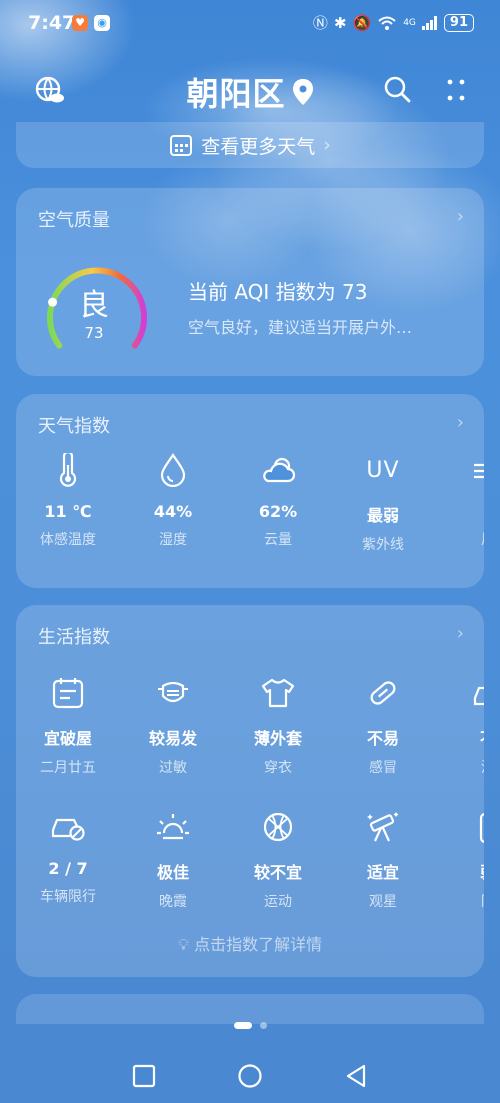 Image resolution: width=500 pixels, height=1103 pixels. Describe the element at coordinates (173, 860) in the screenshot. I see `life-item-sunset-glow: 极佳 晚霞` at that location.